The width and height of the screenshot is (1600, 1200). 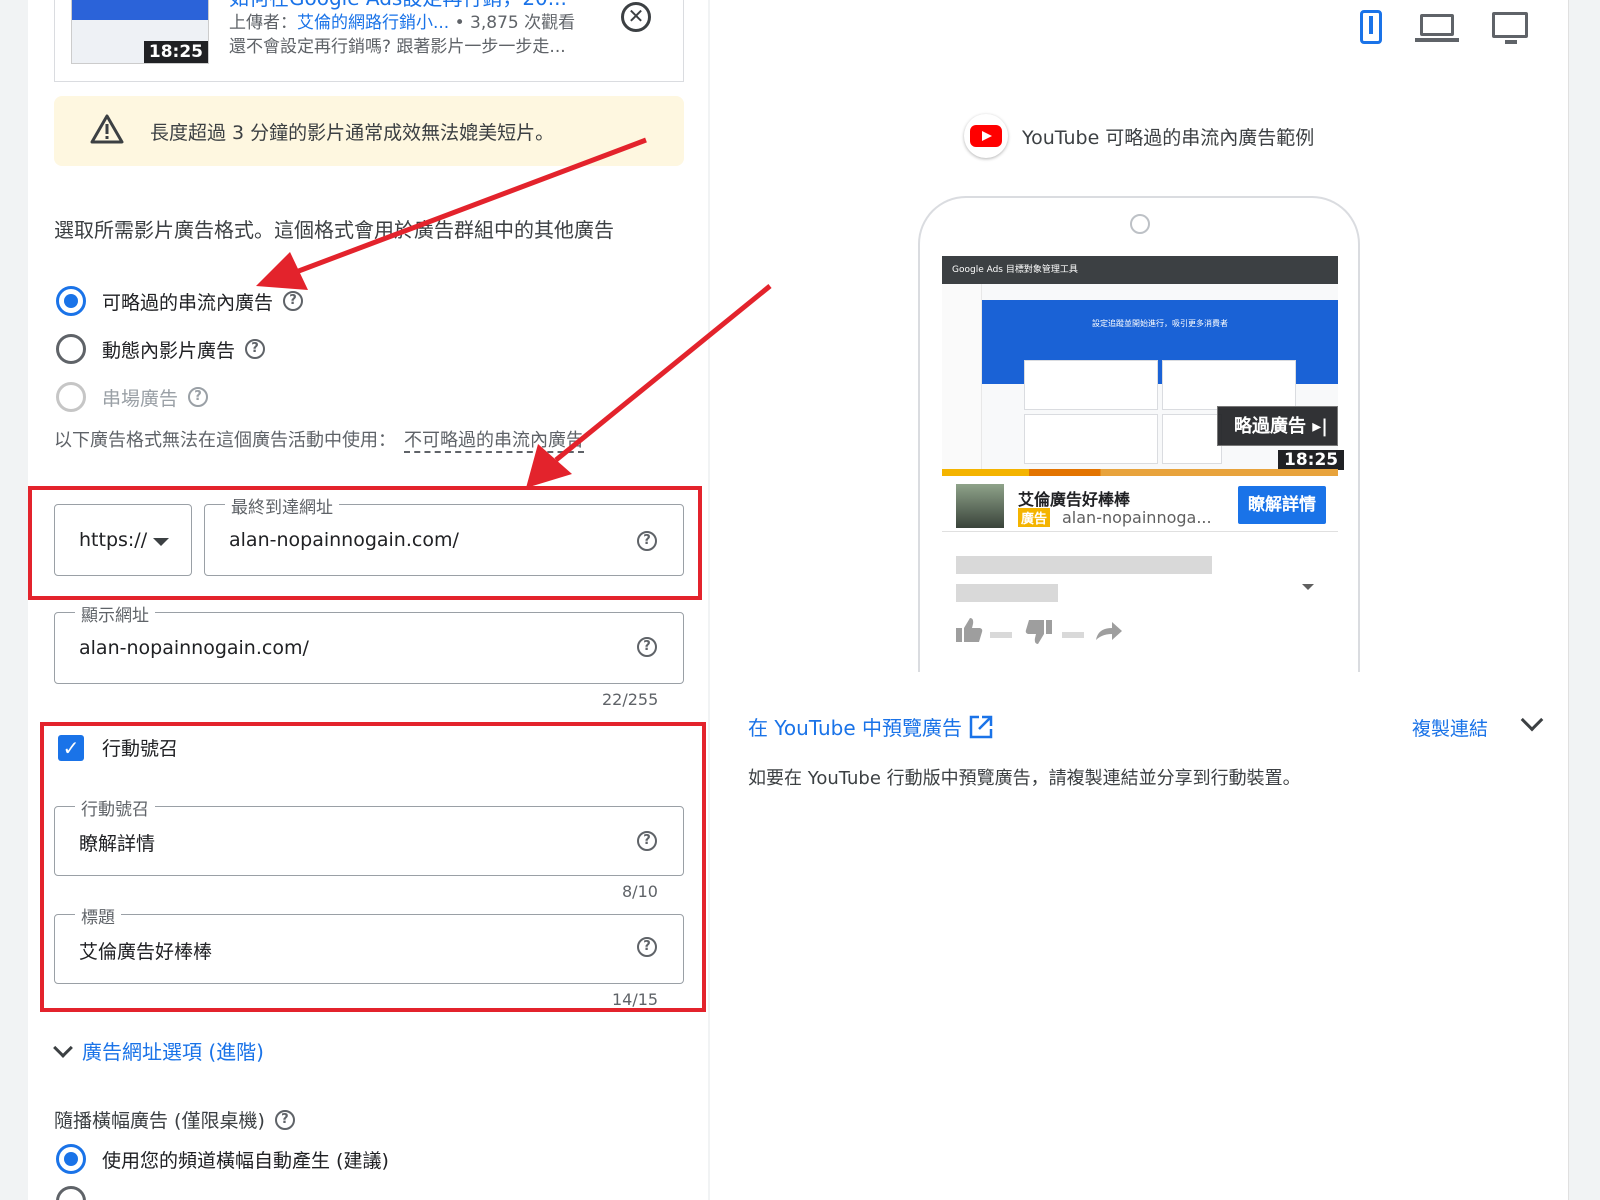 I want to click on format-option-infeed: 動態內影片廣告 ?, so click(x=161, y=349).